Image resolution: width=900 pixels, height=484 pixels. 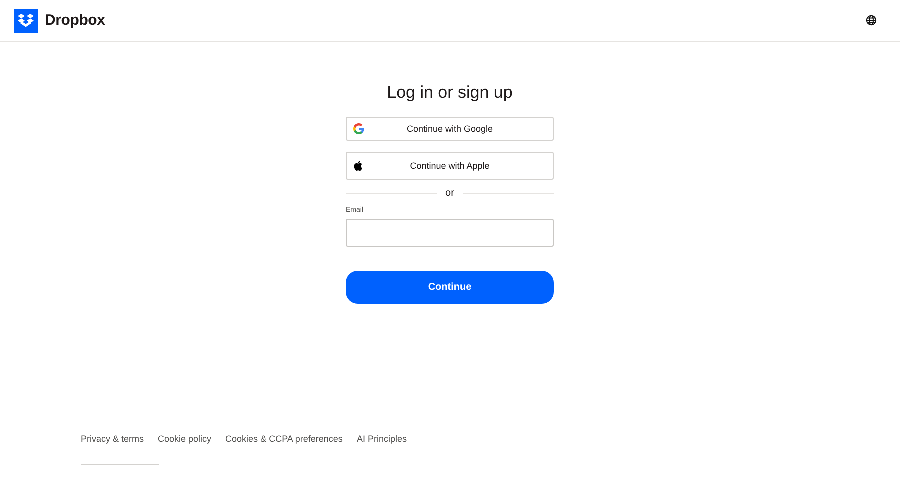 What do you see at coordinates (450, 193) in the screenshot?
I see `or-divider-text: or` at bounding box center [450, 193].